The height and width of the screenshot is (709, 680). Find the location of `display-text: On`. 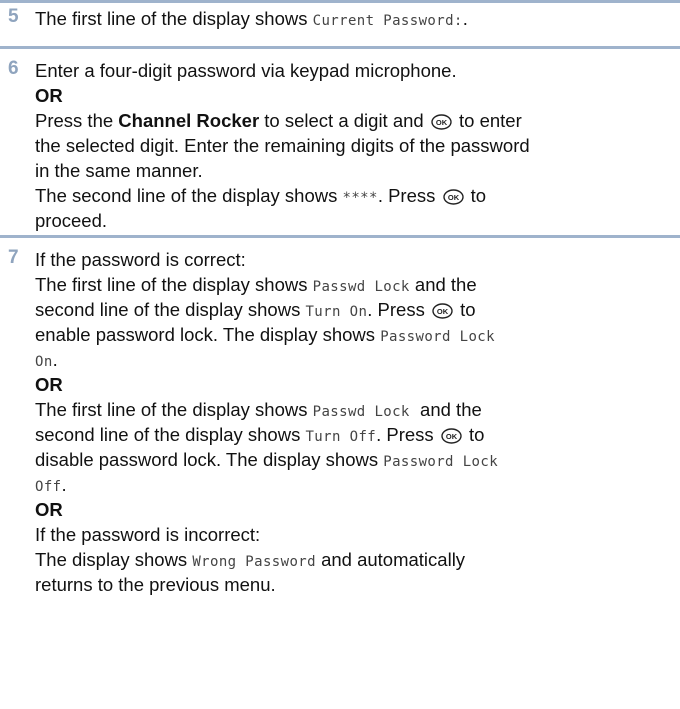

display-text: On is located at coordinates (44, 362).